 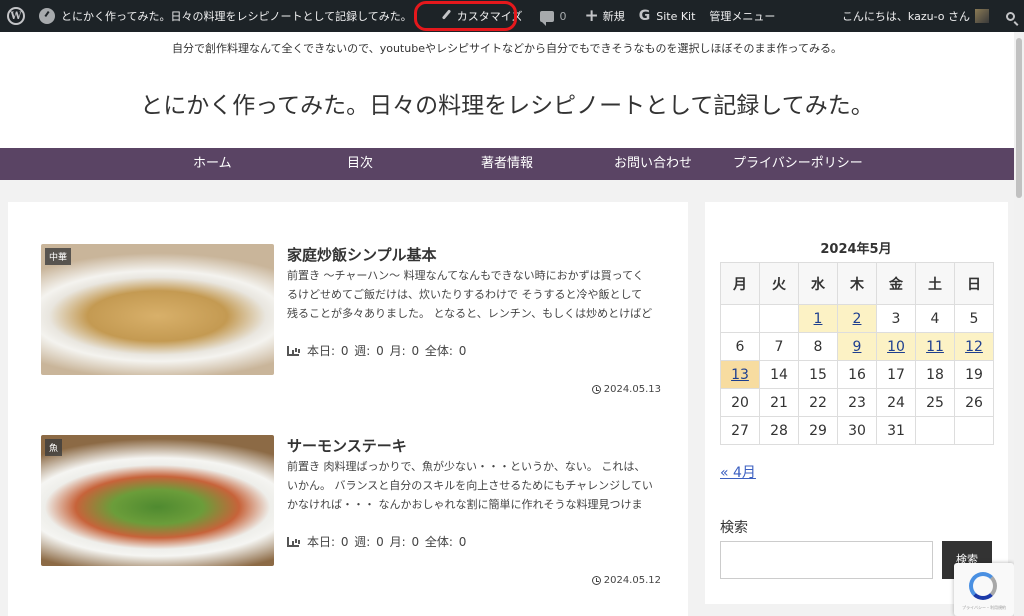 I want to click on calendar-day: 15, so click(x=818, y=374).